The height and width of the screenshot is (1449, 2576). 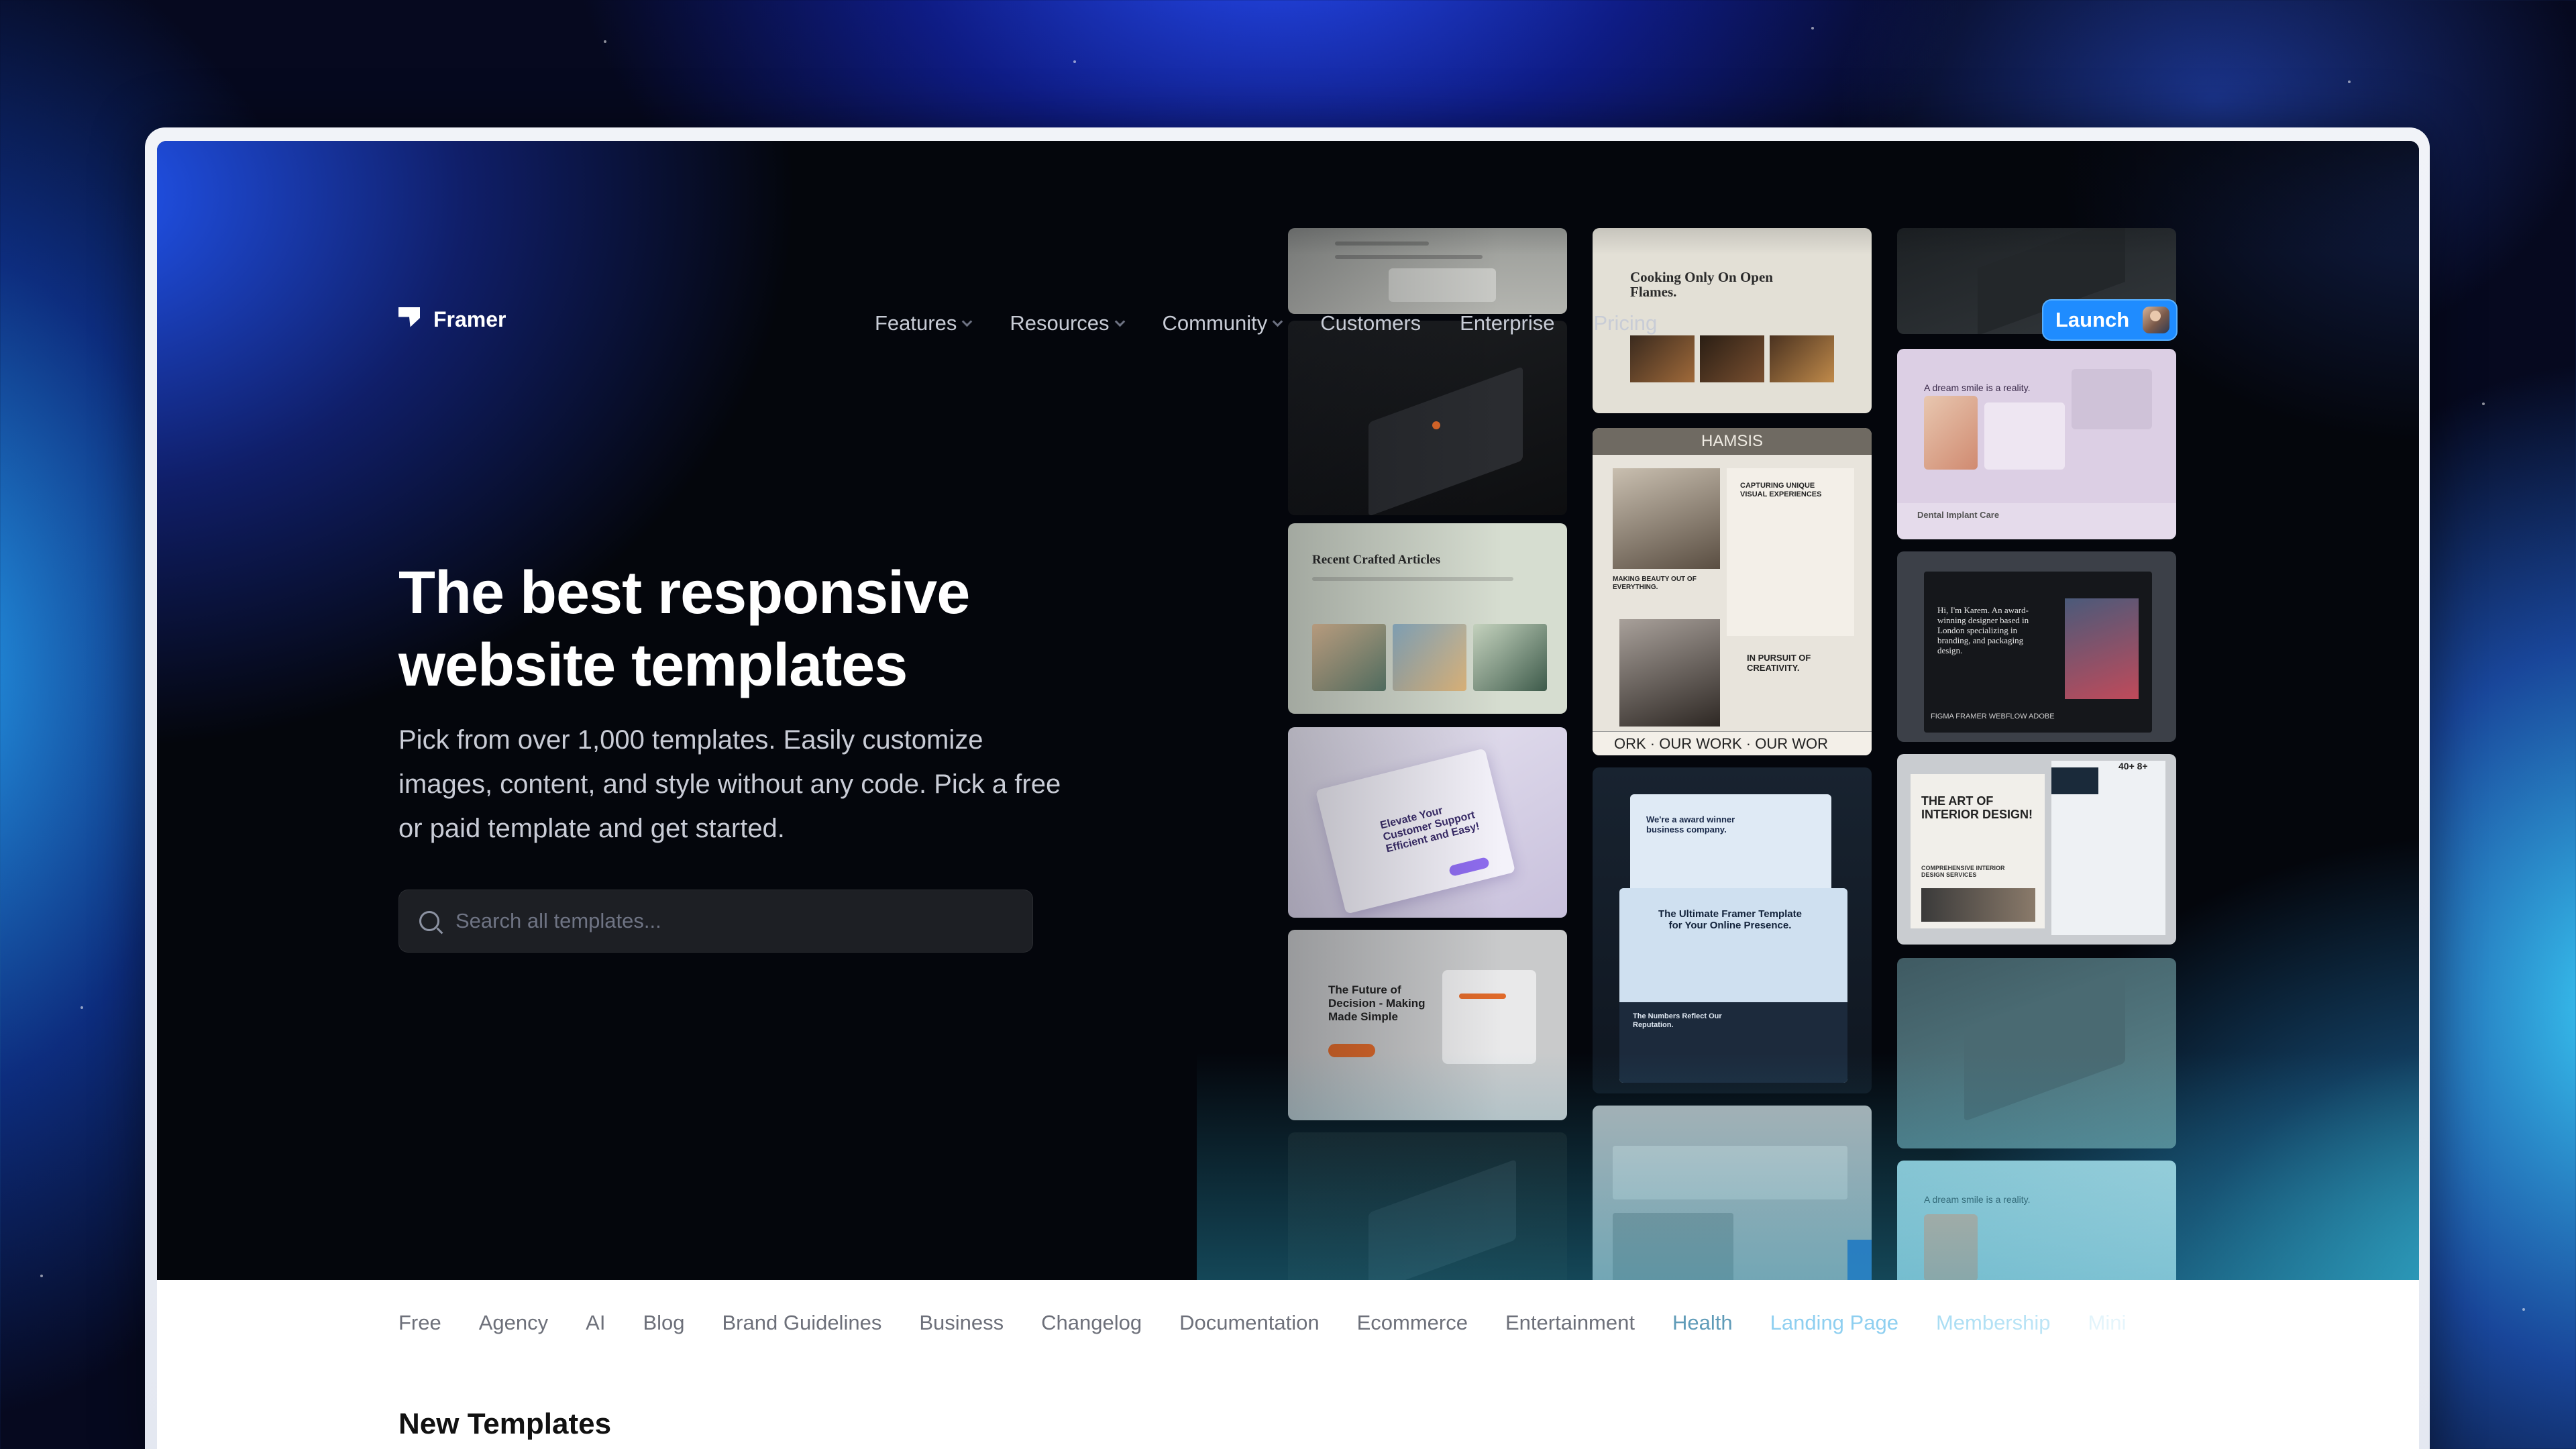 What do you see at coordinates (1781, 490) in the screenshot?
I see `template-headline: CAPTURING UNIQUE VISUAL EXPERIENCES` at bounding box center [1781, 490].